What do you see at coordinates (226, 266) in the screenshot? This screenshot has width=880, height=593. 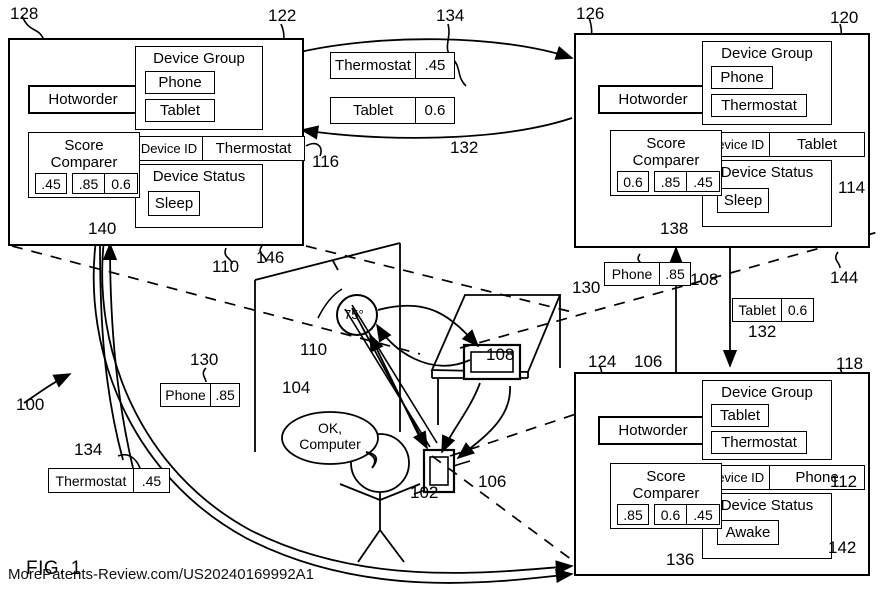 I see `ref-110: 110` at bounding box center [226, 266].